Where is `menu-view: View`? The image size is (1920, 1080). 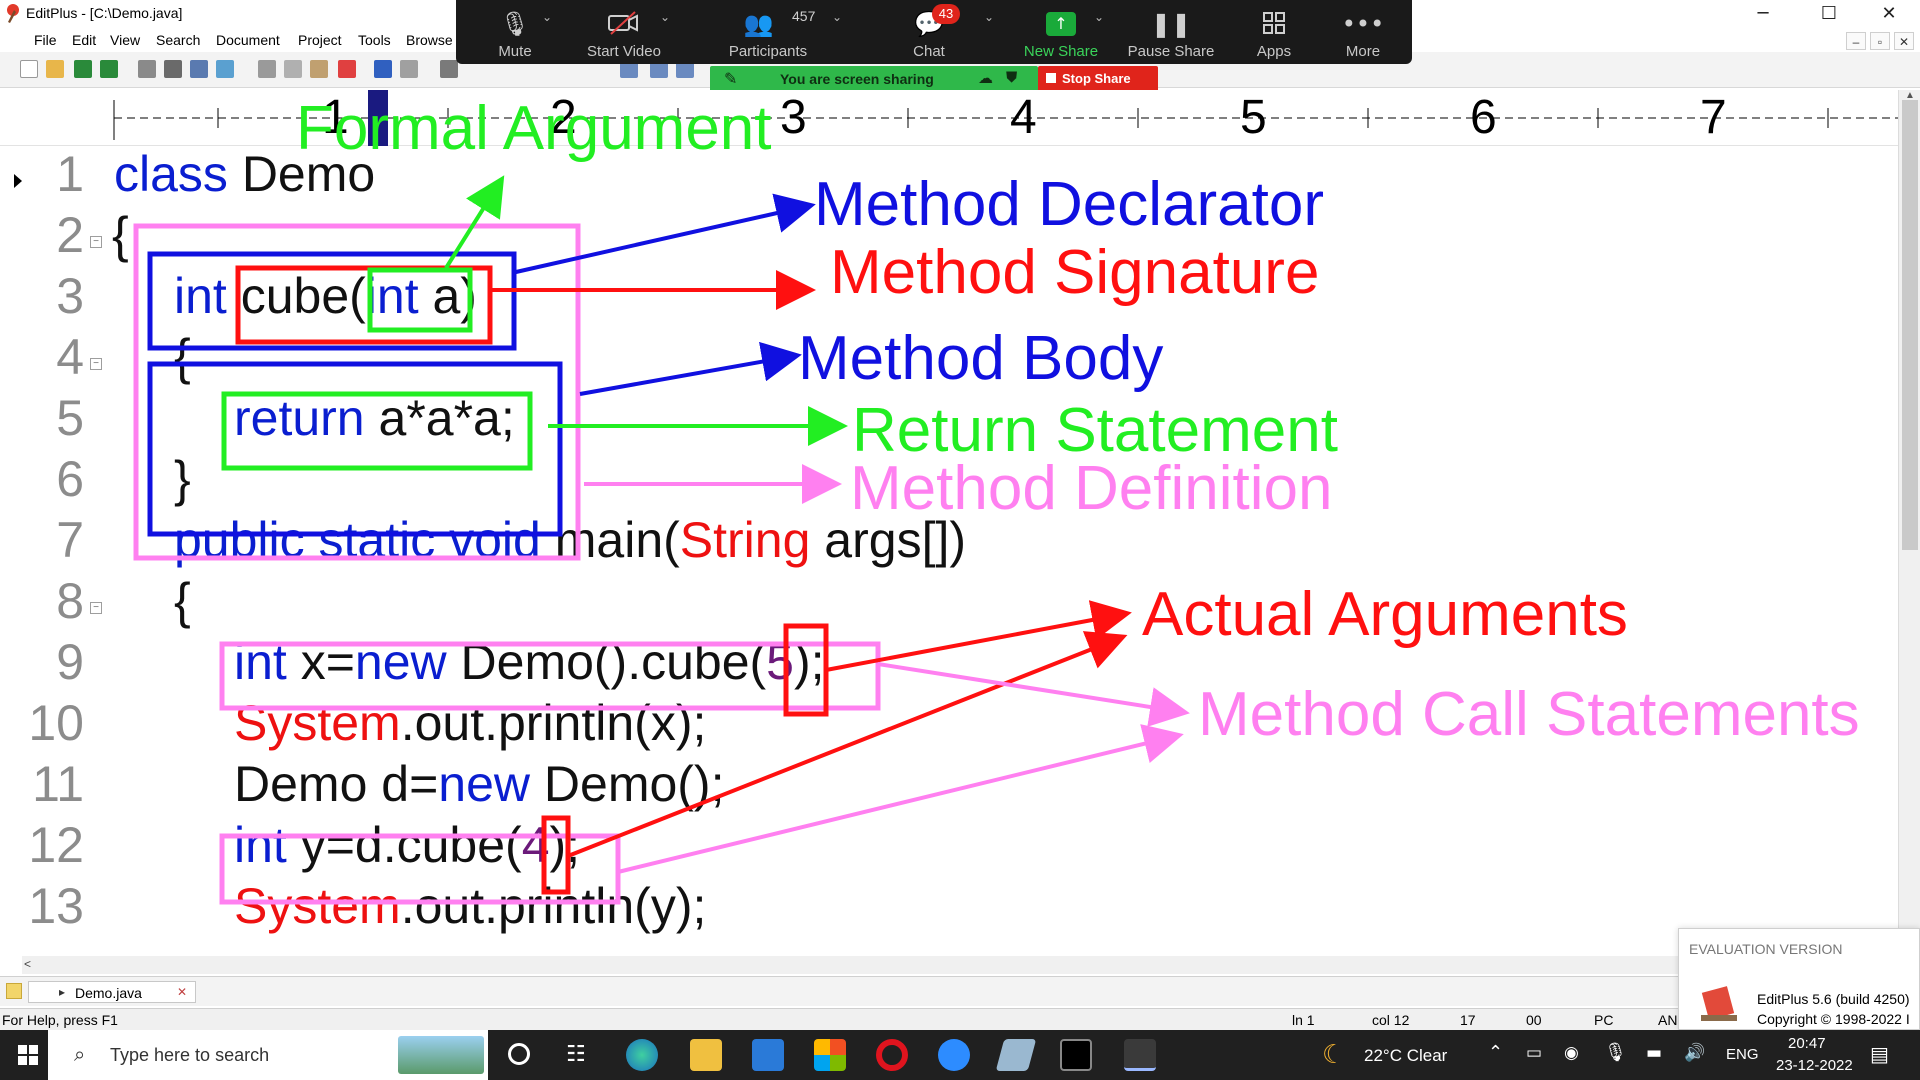
menu-view: View is located at coordinates (125, 40).